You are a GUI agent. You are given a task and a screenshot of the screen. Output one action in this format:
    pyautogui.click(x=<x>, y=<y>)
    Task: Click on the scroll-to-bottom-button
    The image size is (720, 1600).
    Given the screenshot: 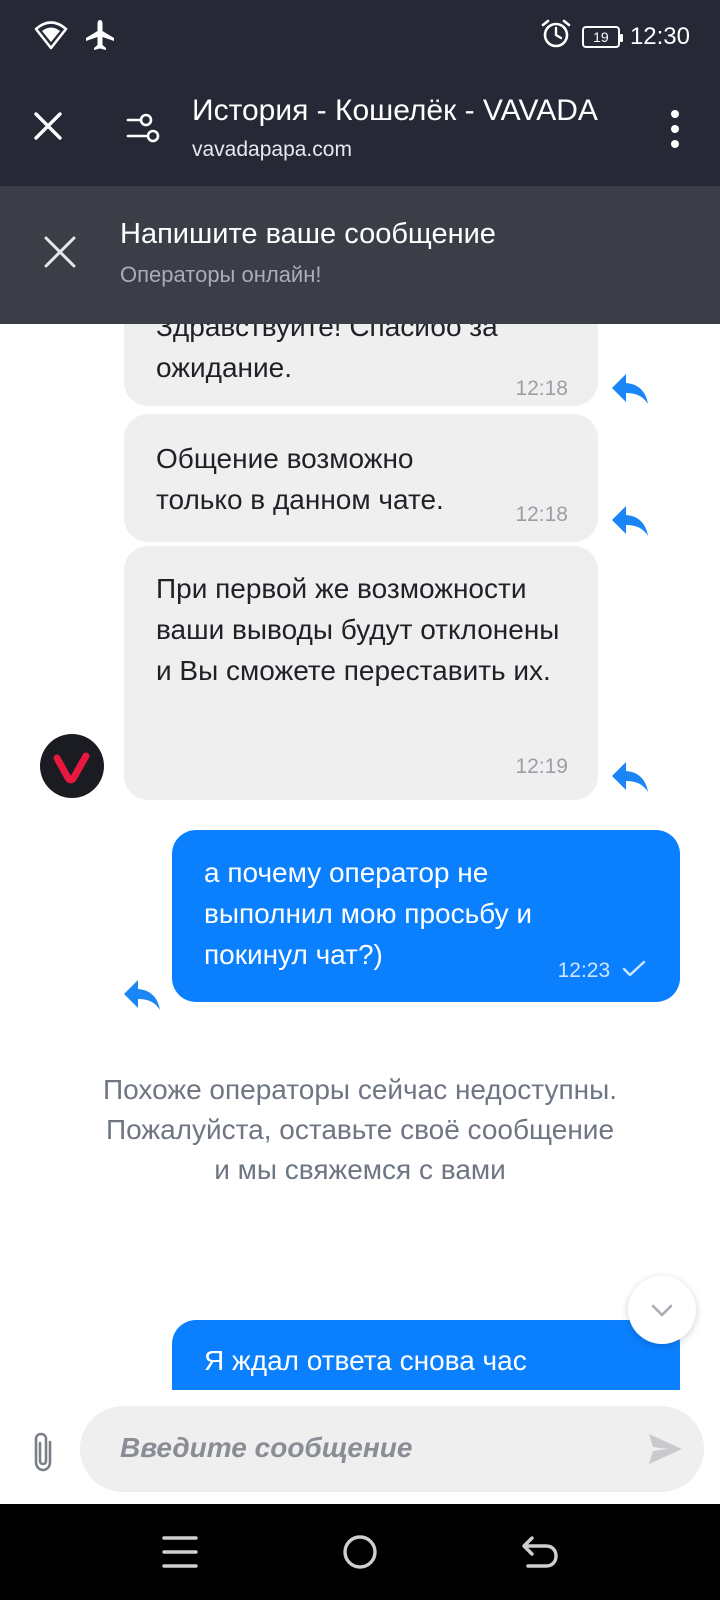 What is the action you would take?
    pyautogui.click(x=662, y=1310)
    